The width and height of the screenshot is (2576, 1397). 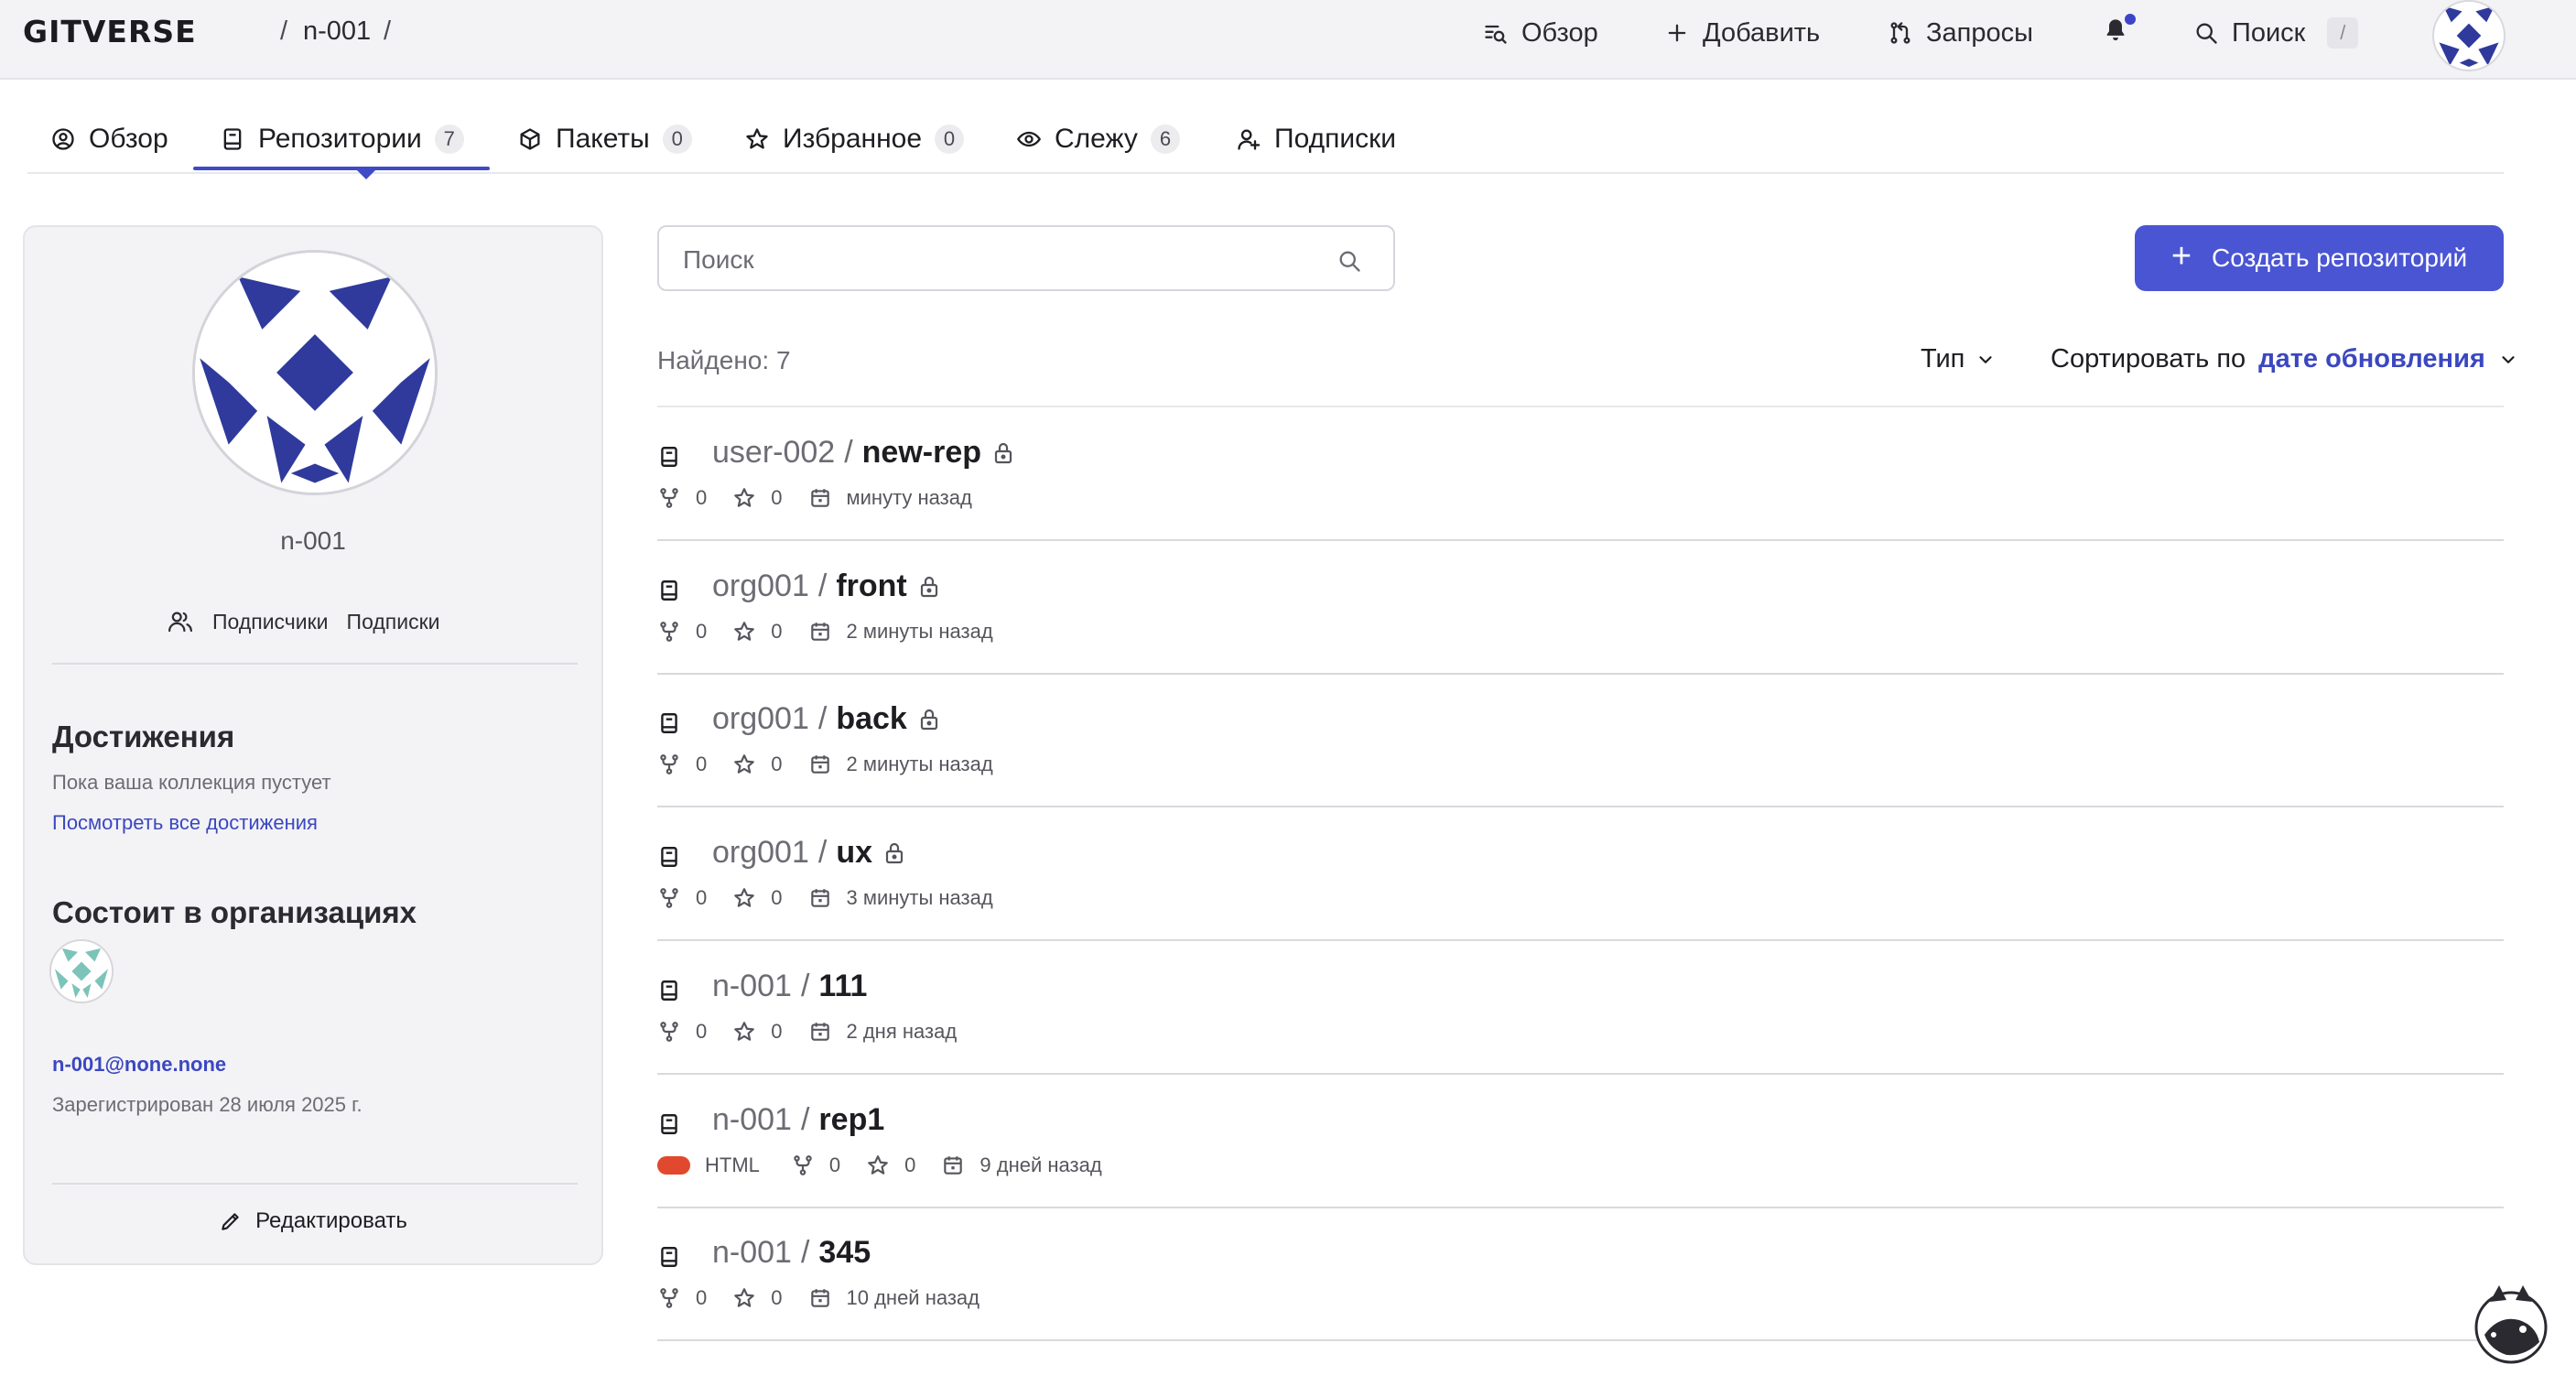 I want to click on repo-meta: 0 0 2 минуты назад, so click(x=825, y=632).